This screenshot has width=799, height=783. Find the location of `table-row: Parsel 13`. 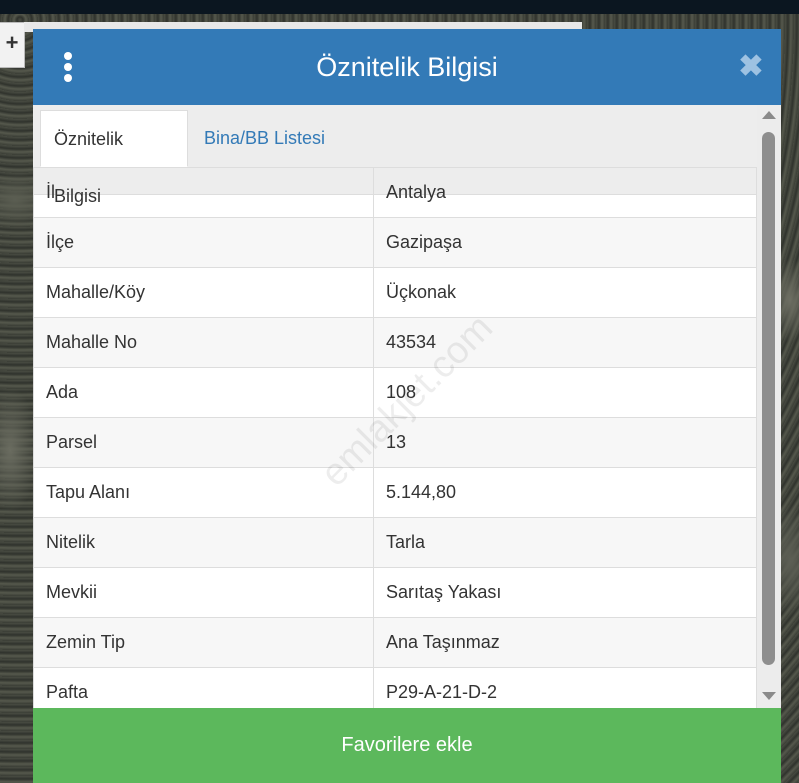

table-row: Parsel 13 is located at coordinates (395, 442).